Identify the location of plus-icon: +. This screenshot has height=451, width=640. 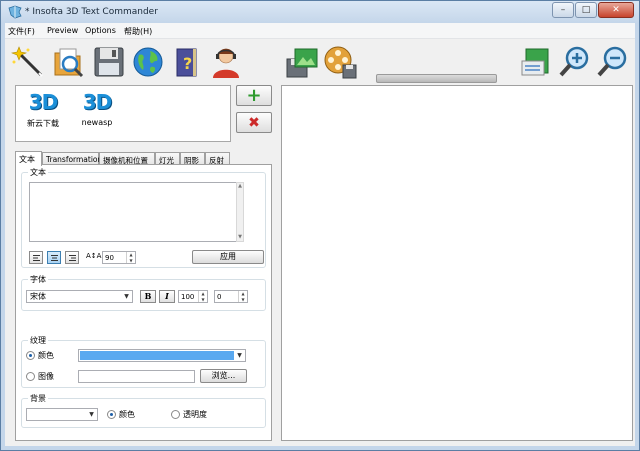
(254, 95).